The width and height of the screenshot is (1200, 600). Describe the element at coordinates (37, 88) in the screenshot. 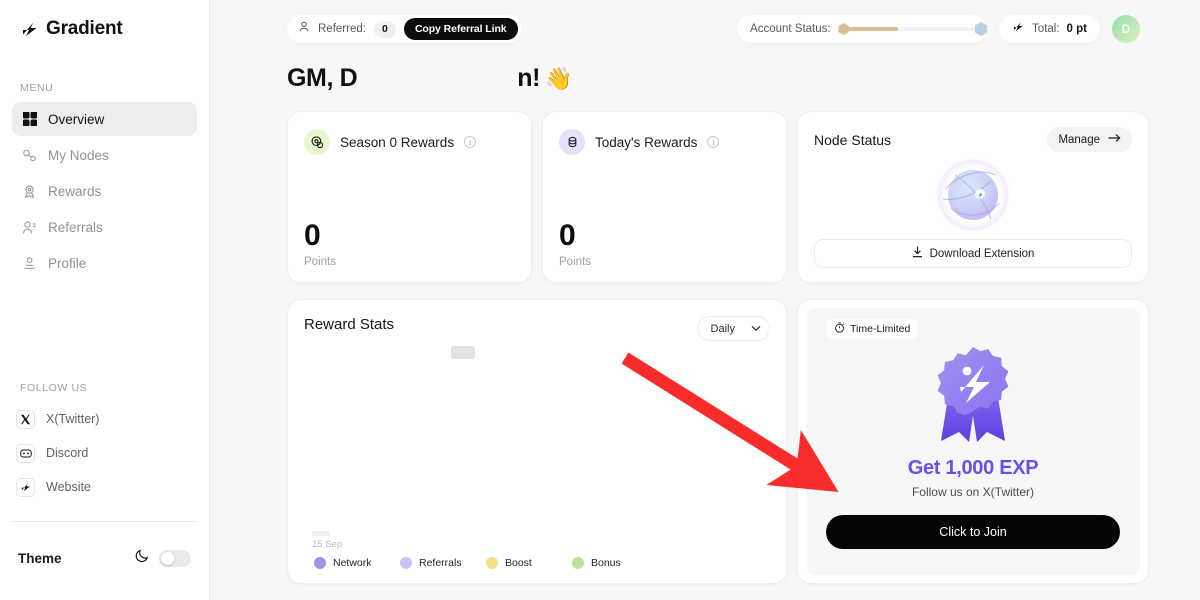

I see `menu-section-label: MENU` at that location.